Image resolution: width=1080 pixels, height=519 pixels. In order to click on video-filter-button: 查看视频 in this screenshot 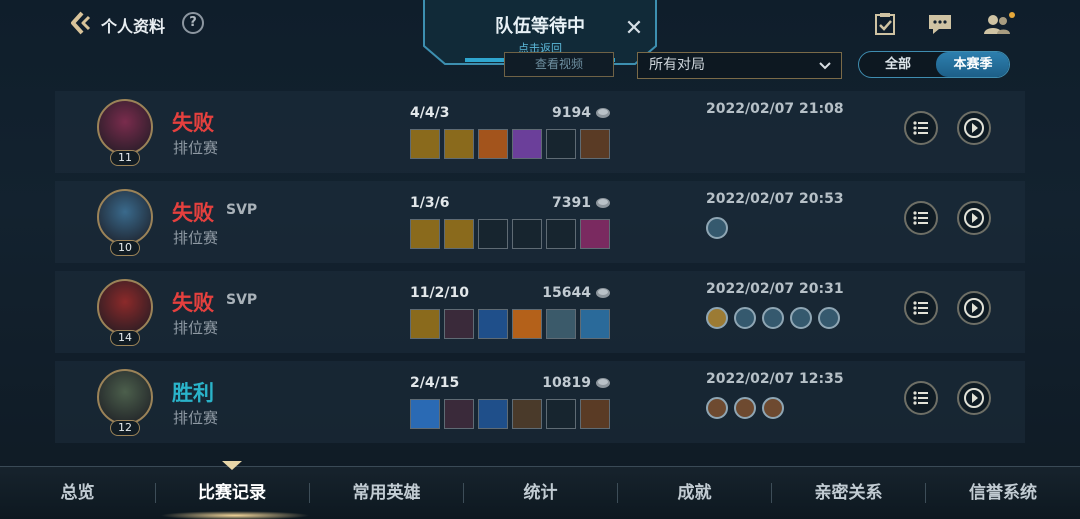, I will do `click(559, 64)`.